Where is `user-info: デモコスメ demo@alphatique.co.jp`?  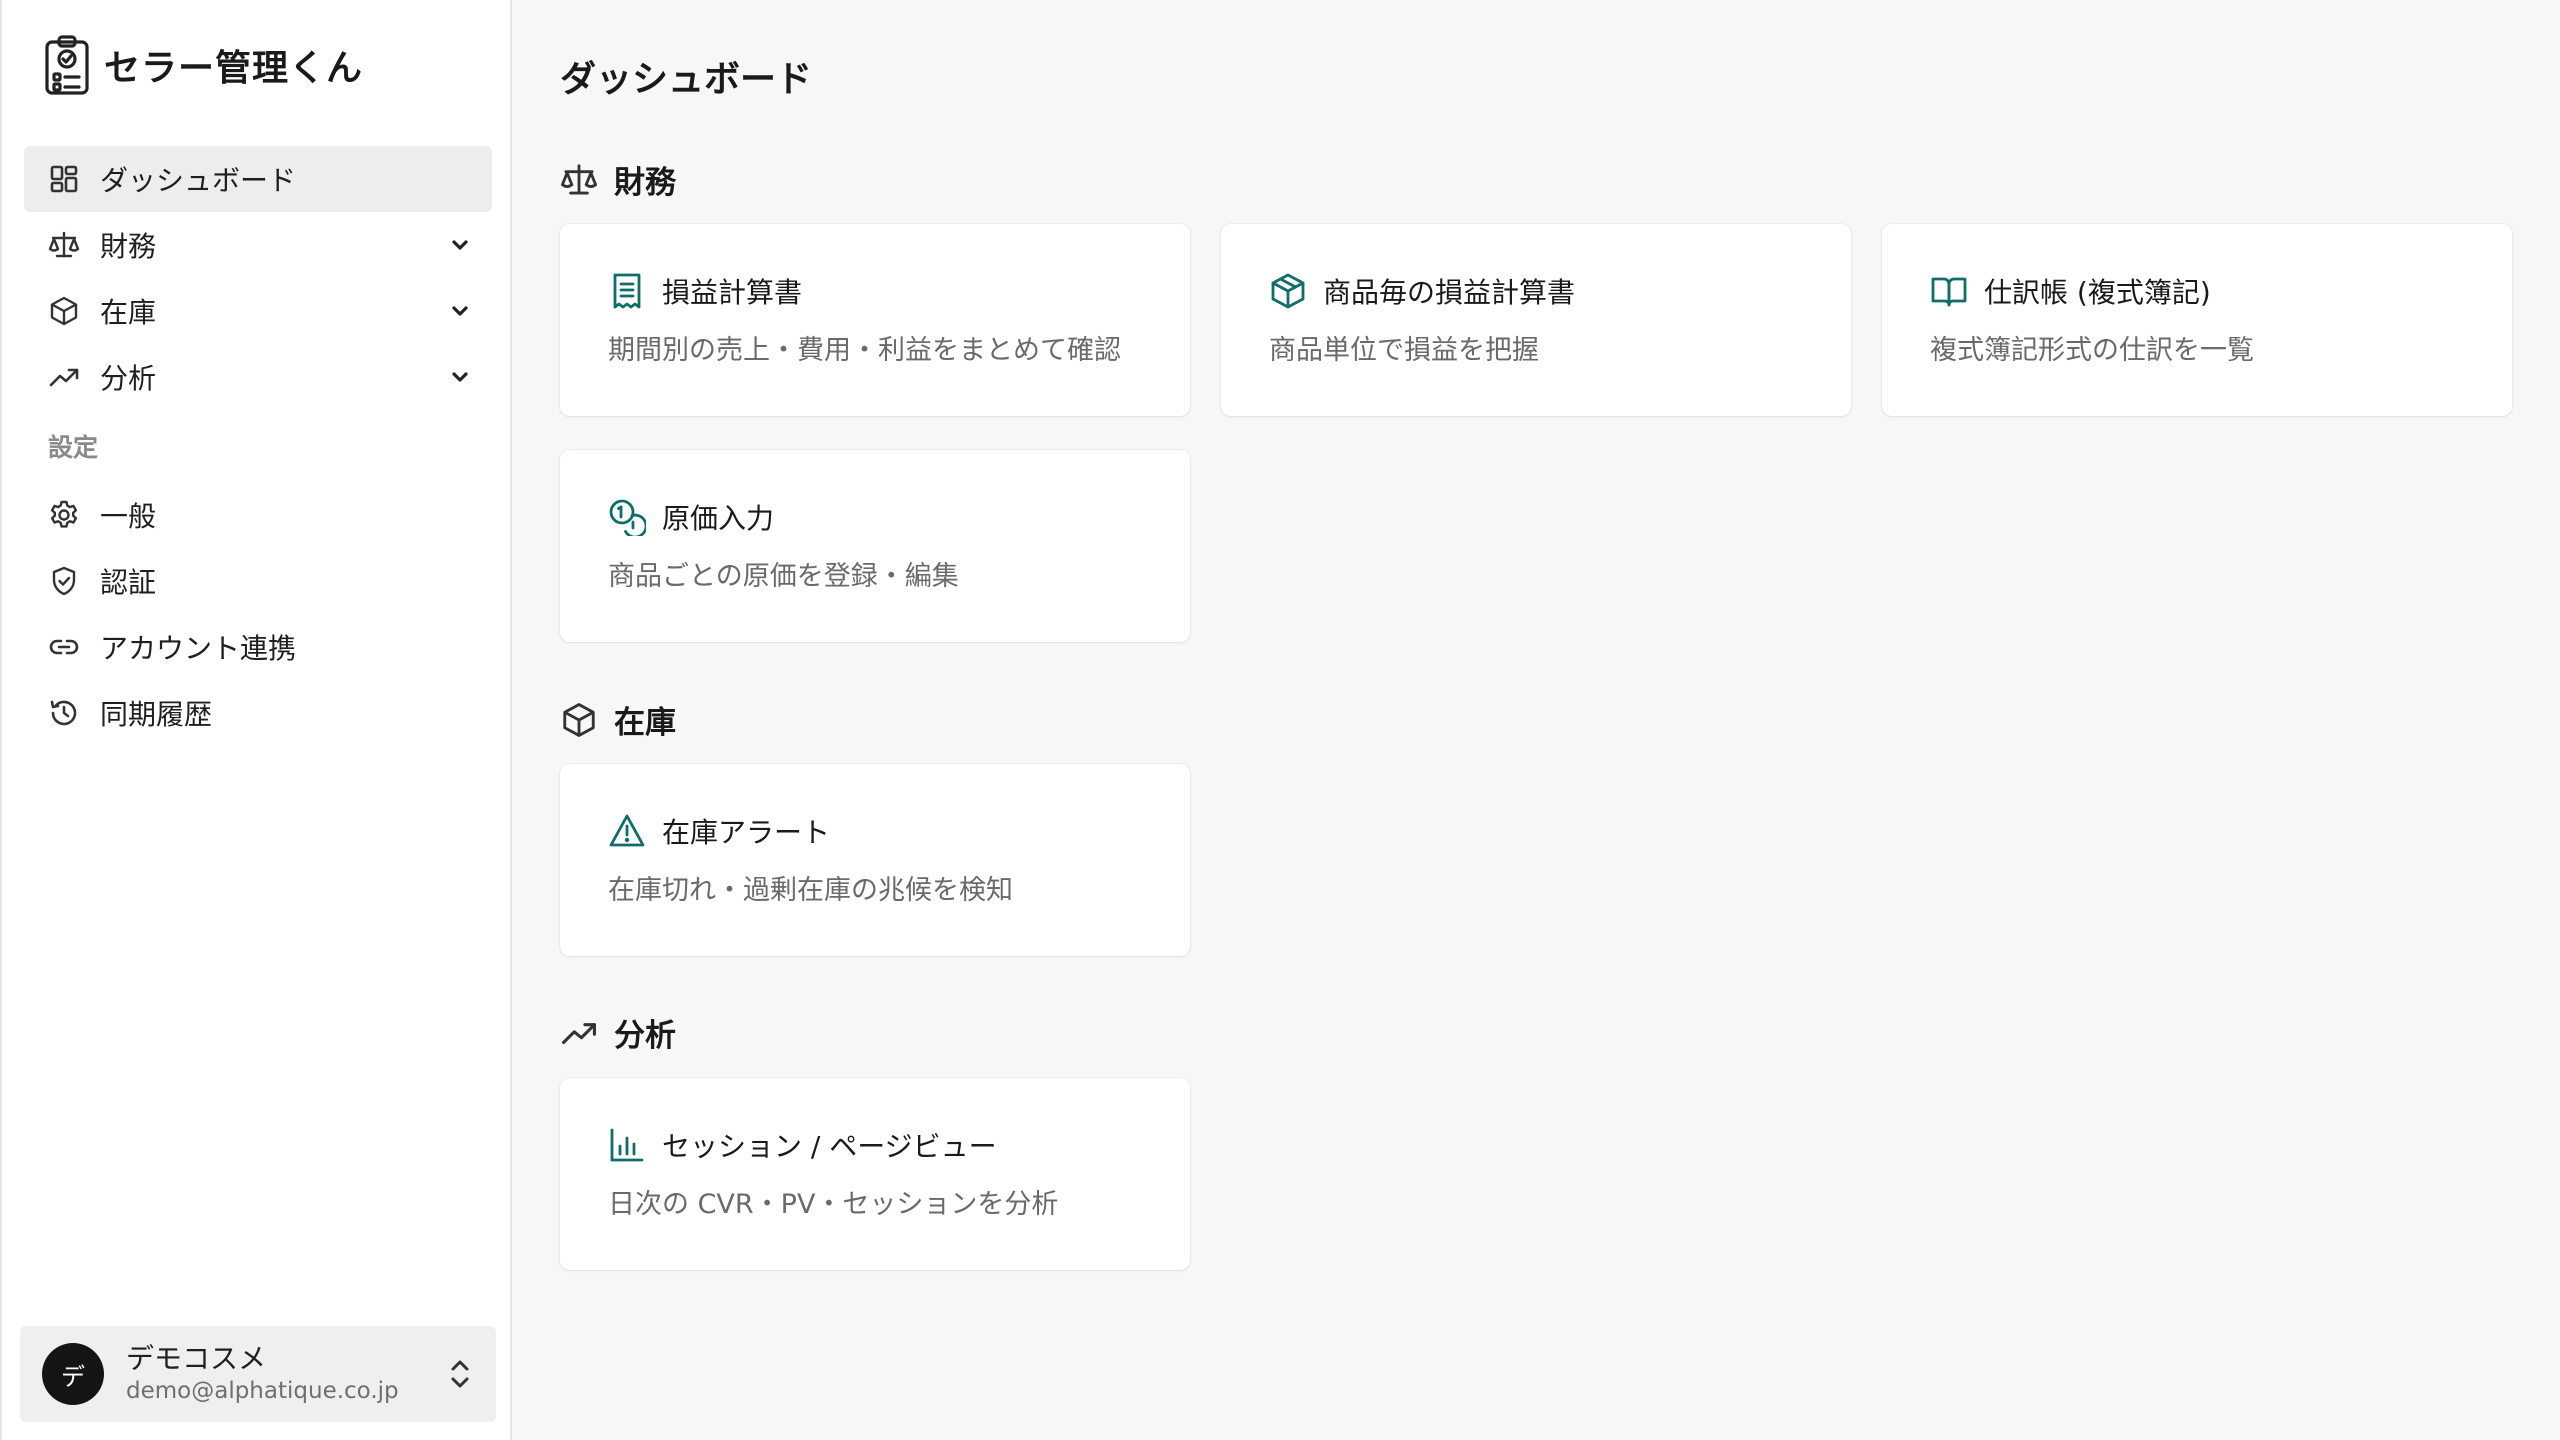 user-info: デモコスメ demo@alphatique.co.jp is located at coordinates (286, 1374).